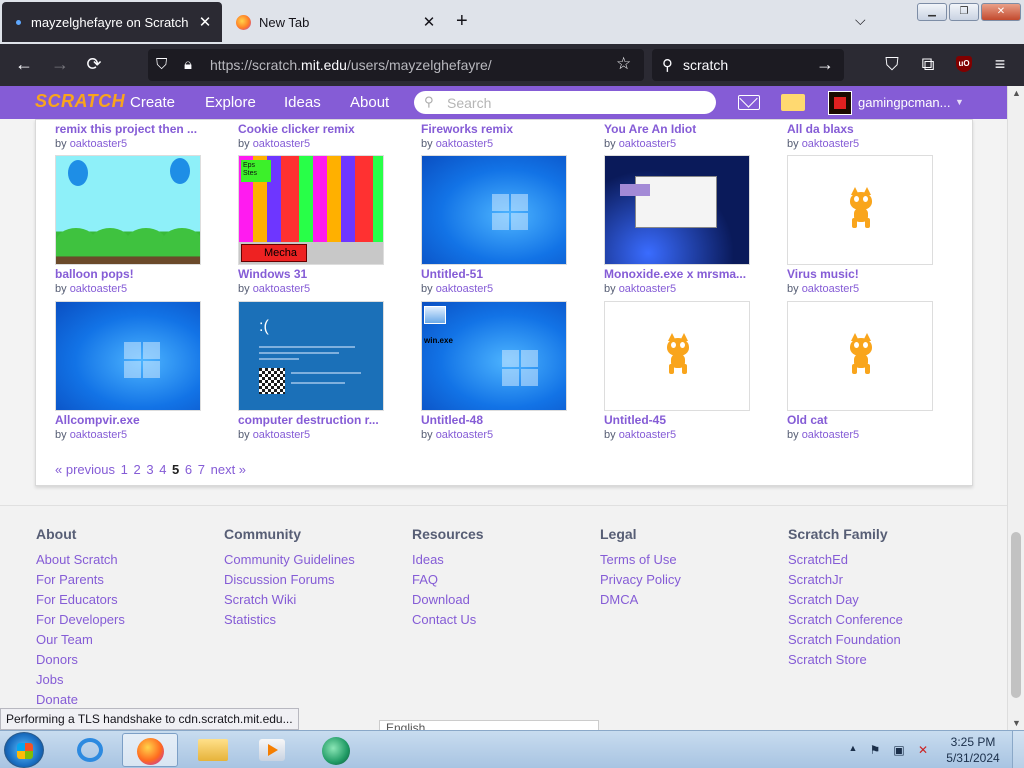 Image resolution: width=1024 pixels, height=768 pixels. I want to click on footer-link: Scratch Foundation, so click(845, 640).